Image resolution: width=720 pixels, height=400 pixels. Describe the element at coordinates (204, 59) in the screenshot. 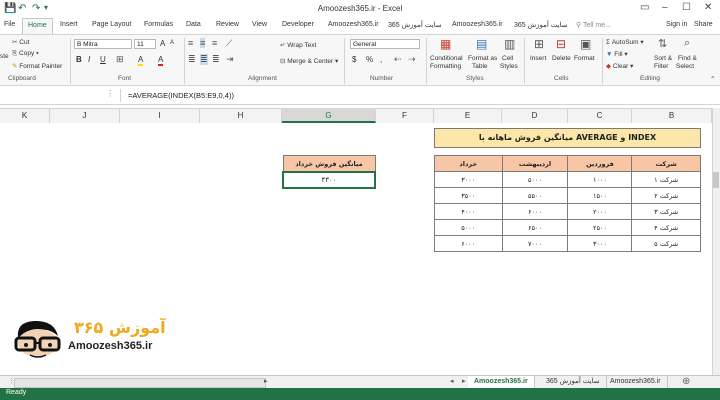

I see `align-center-icon: ≣` at that location.